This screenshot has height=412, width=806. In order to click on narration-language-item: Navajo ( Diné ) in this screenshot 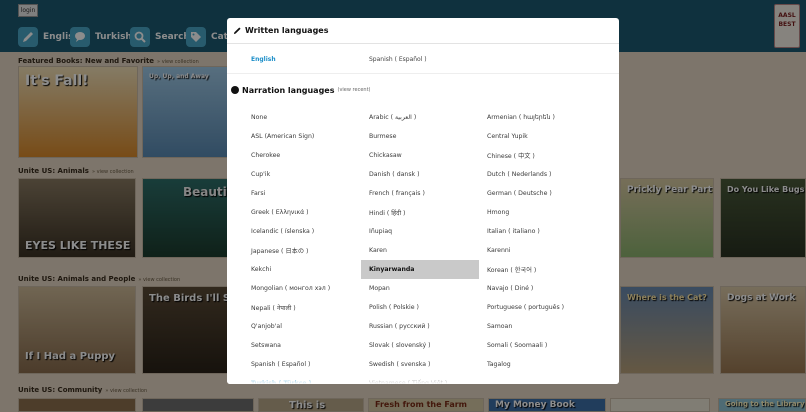, I will do `click(544, 288)`.